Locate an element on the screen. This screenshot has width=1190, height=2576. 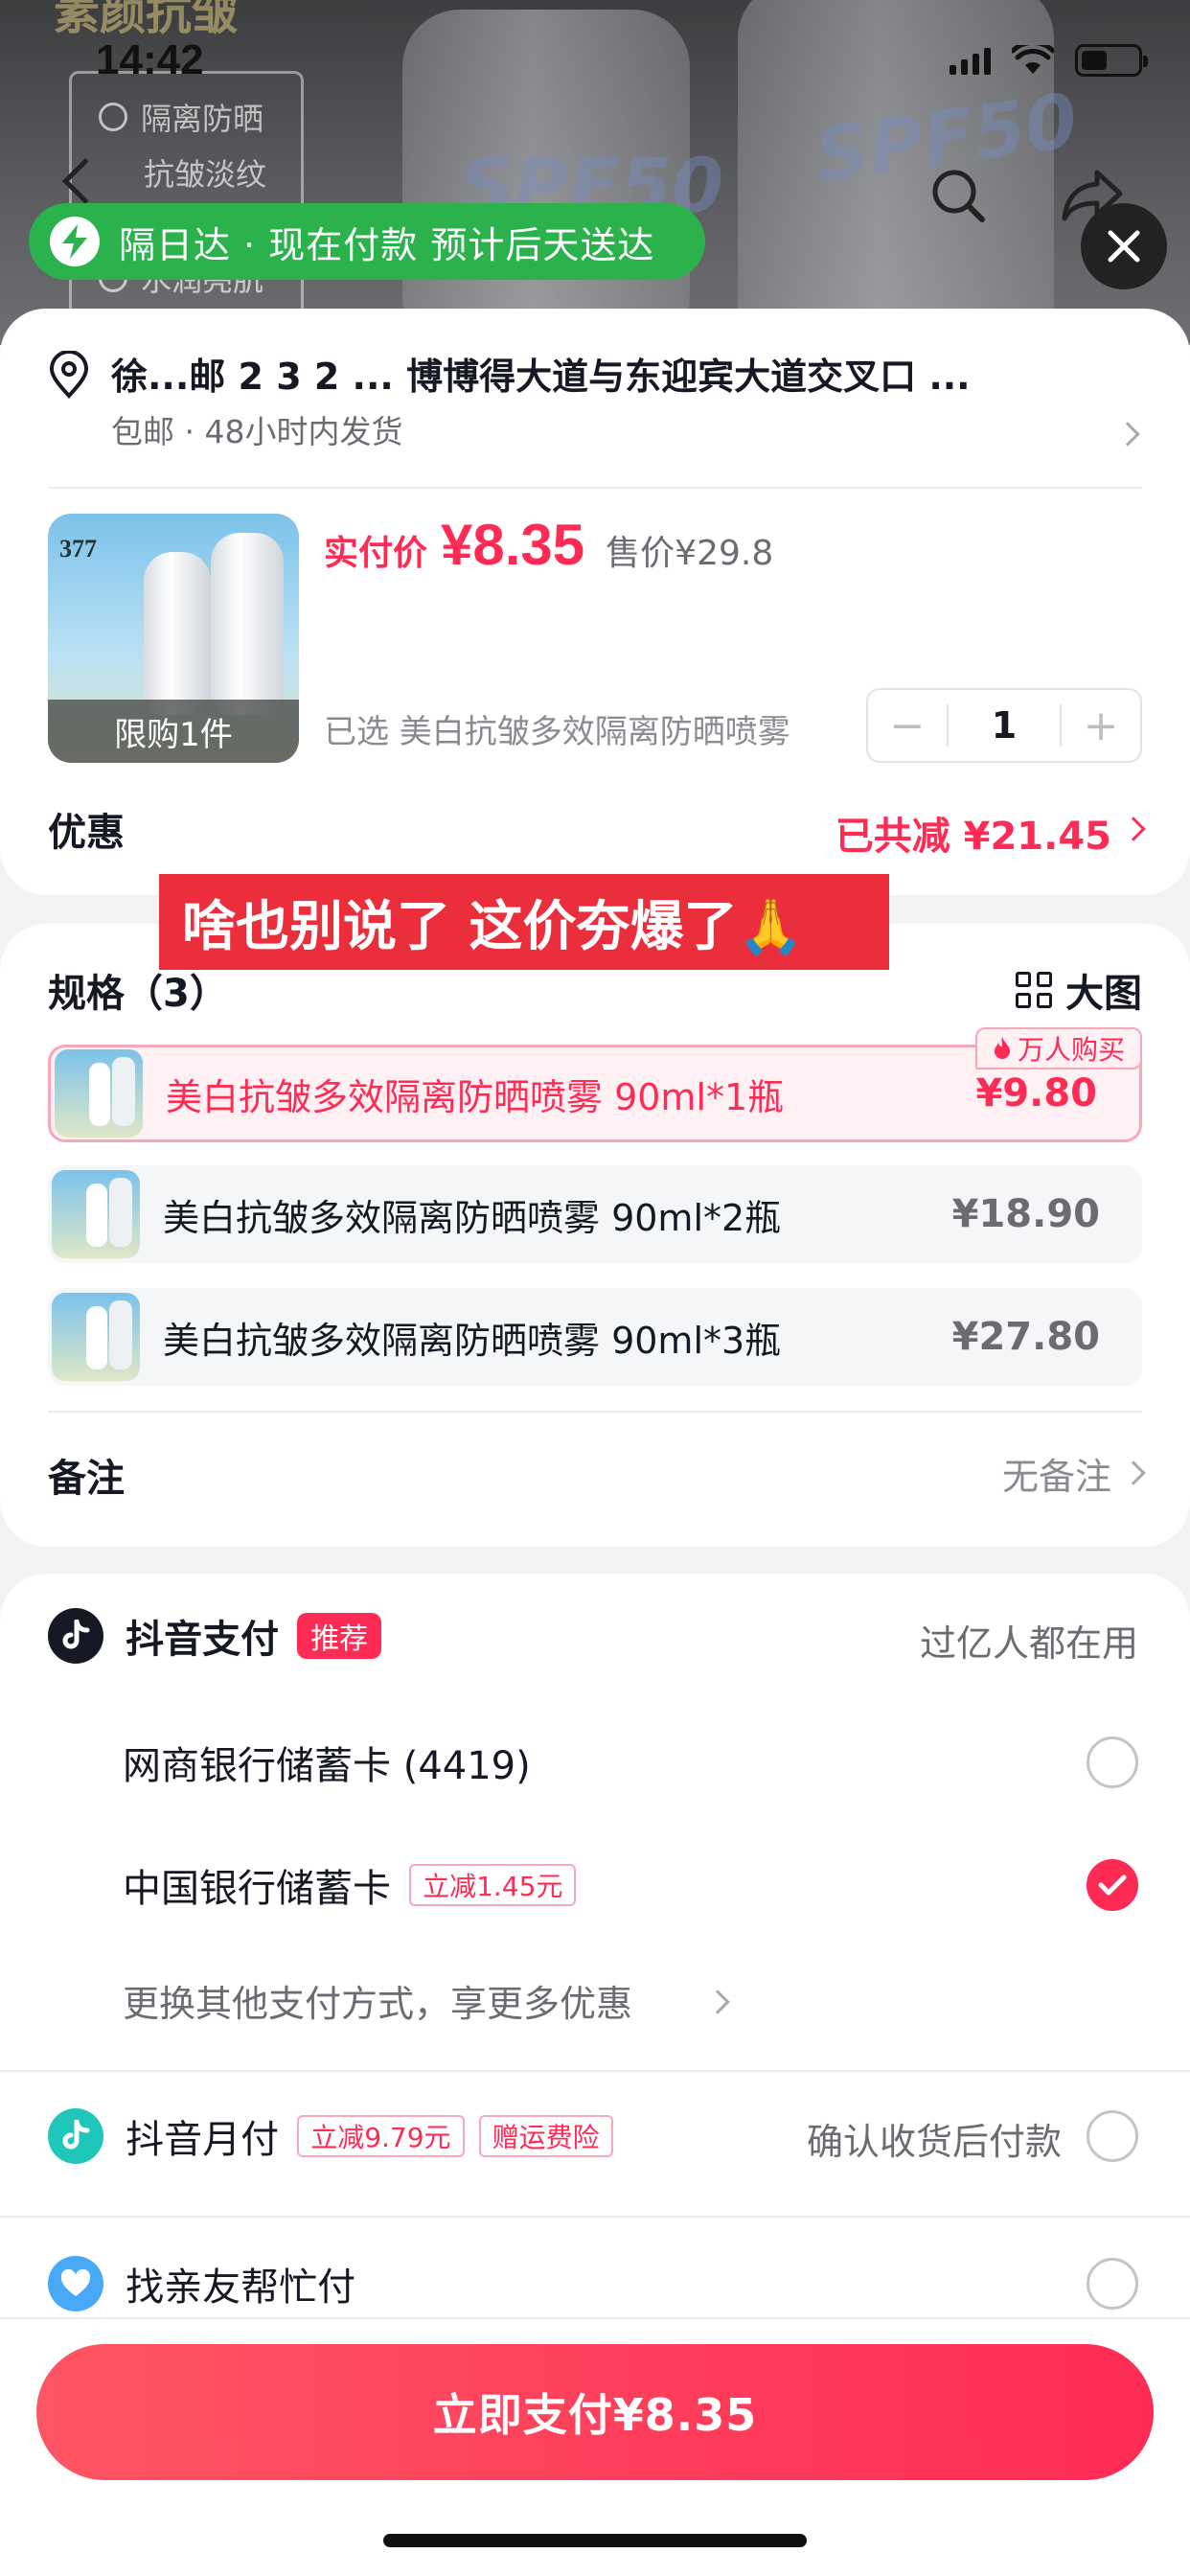
radio-checked is located at coordinates (1112, 1885).